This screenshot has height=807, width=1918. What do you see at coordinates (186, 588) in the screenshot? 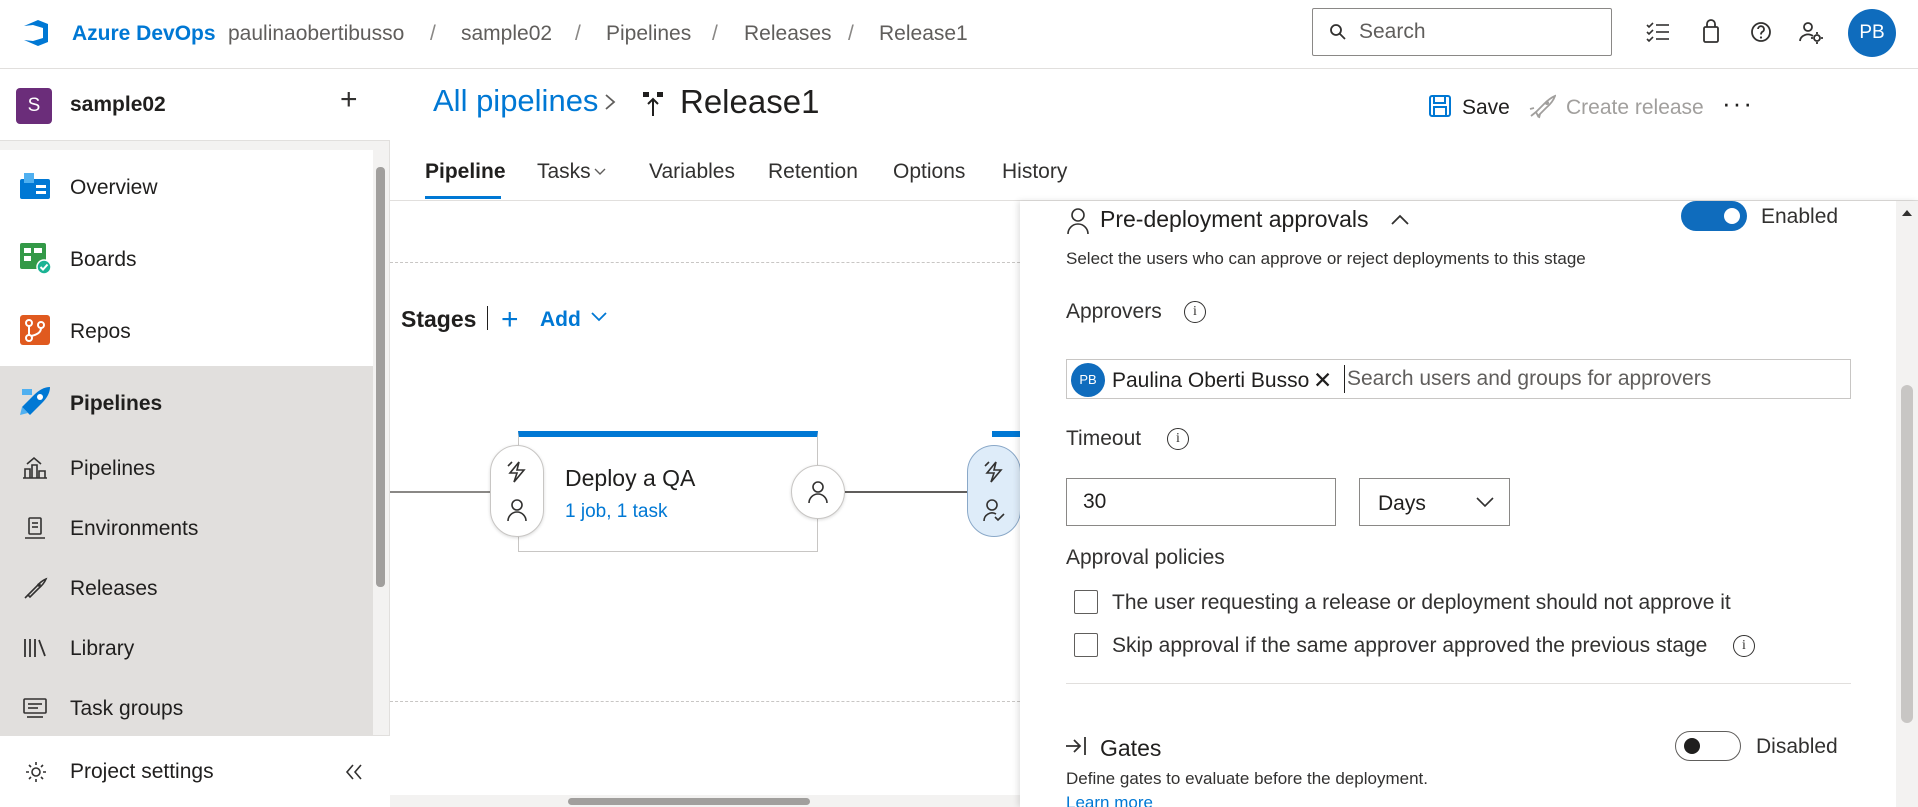
I see `sidebar-subitem-releases: Releases` at bounding box center [186, 588].